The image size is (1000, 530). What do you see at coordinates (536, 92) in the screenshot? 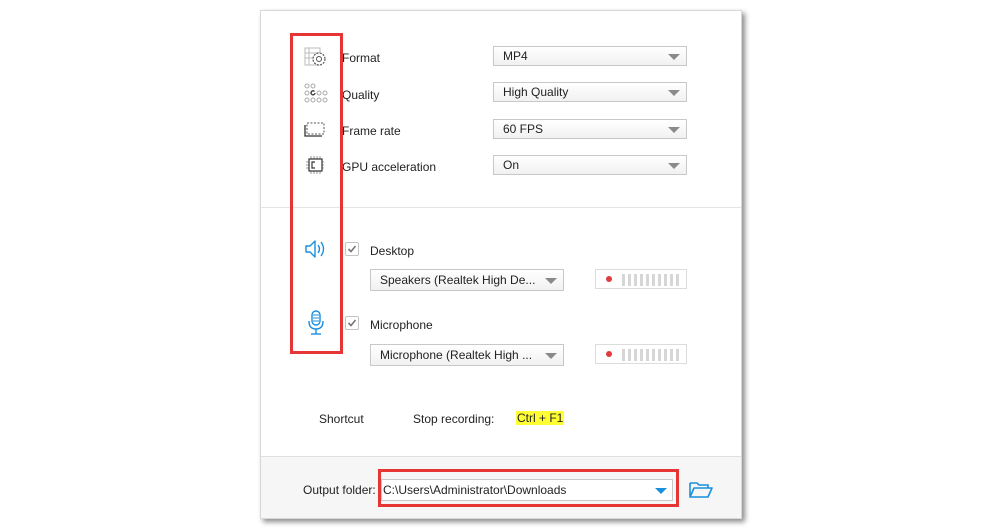
I see `quality-value: High Quality` at bounding box center [536, 92].